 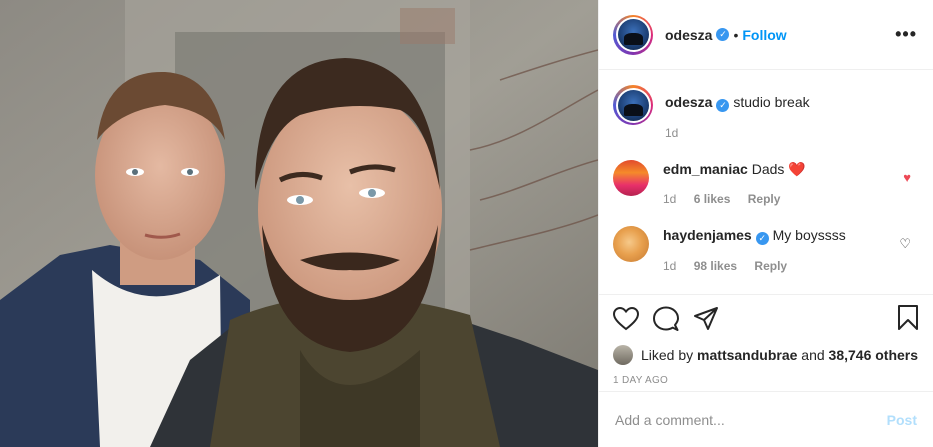 What do you see at coordinates (908, 318) in the screenshot?
I see `bookmark-icon` at bounding box center [908, 318].